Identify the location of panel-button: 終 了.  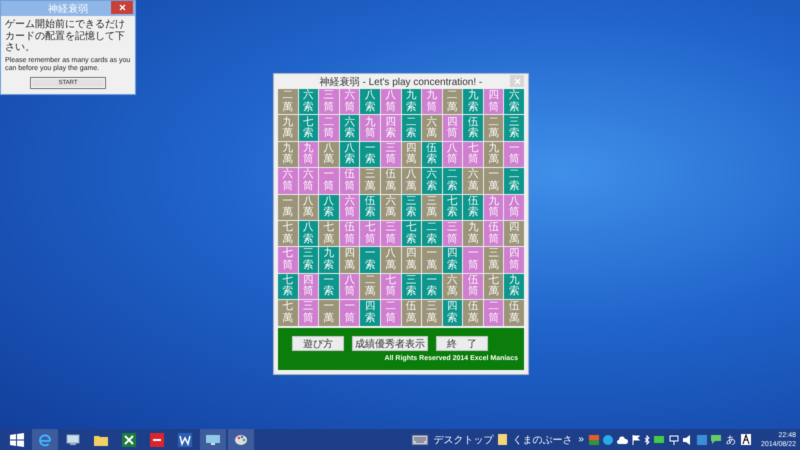
(462, 343).